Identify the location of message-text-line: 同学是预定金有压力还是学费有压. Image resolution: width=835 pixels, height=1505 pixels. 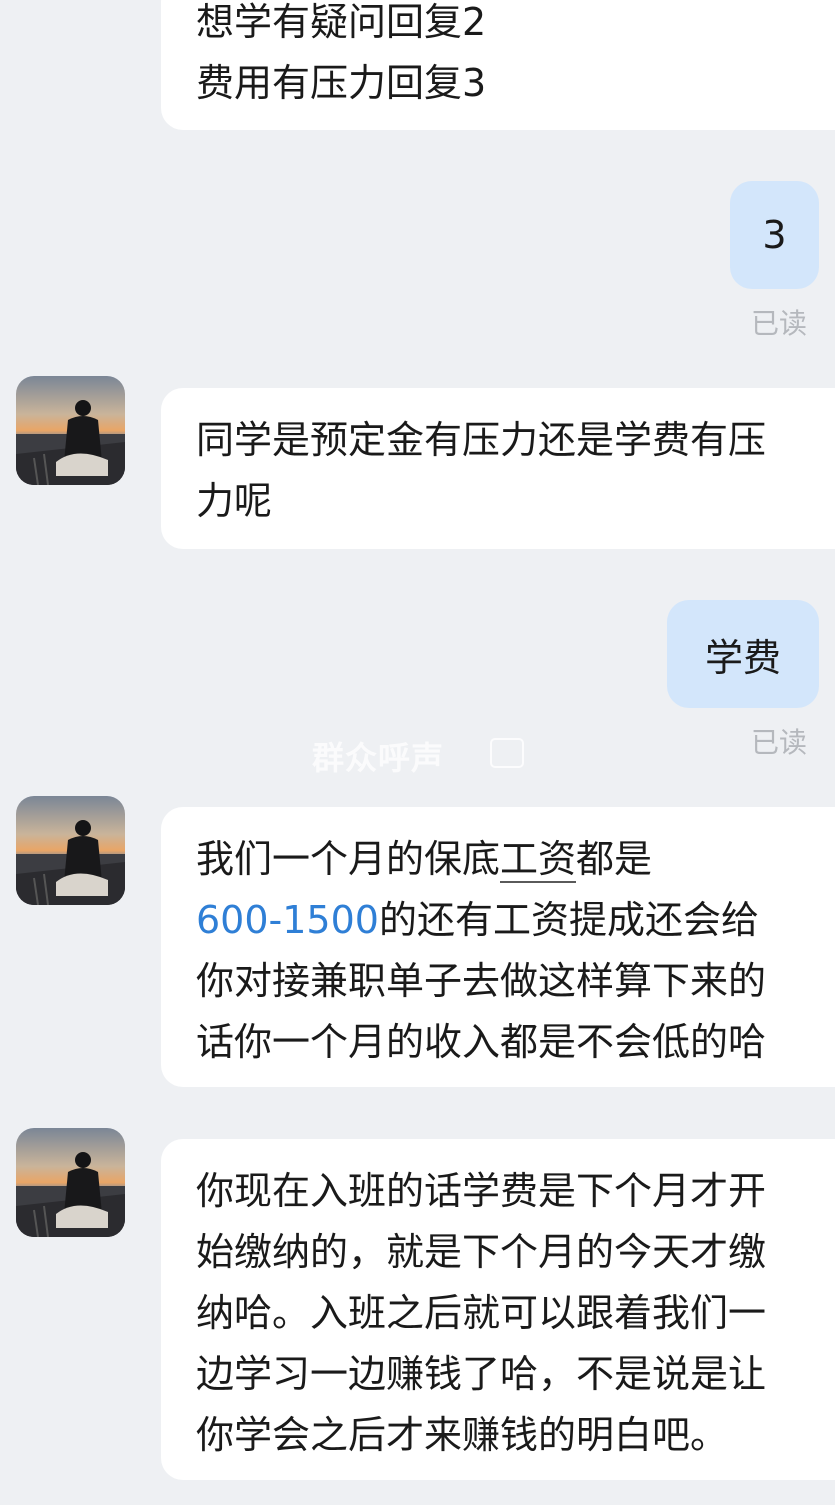
(481, 440).